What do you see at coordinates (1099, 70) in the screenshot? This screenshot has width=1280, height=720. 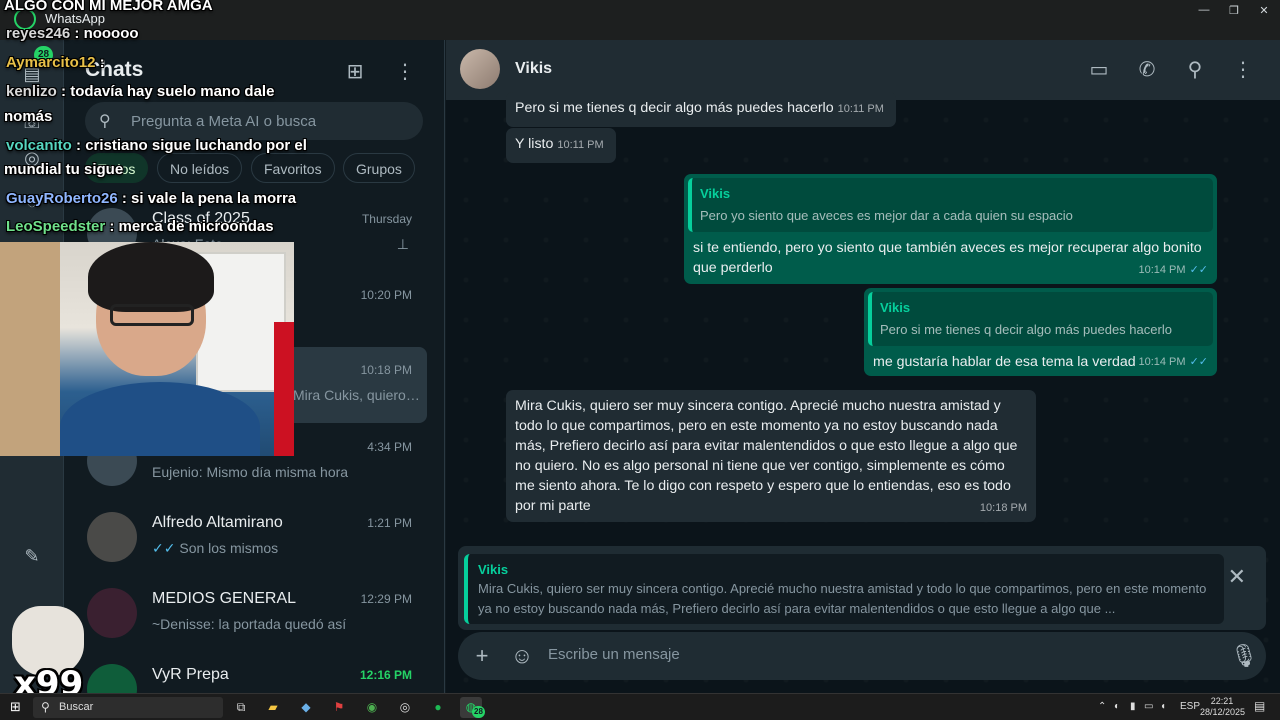 I see `video-call-icon: ▭` at bounding box center [1099, 70].